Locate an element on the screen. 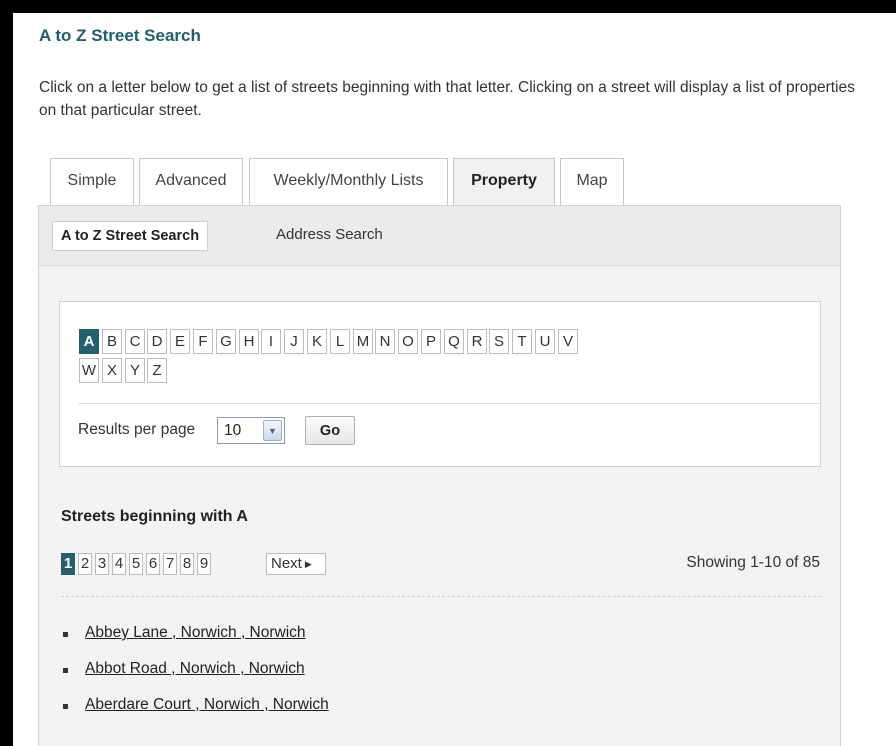 This screenshot has width=896, height=746. sub-navigation: A to Z Street Search Address Search is located at coordinates (439, 236).